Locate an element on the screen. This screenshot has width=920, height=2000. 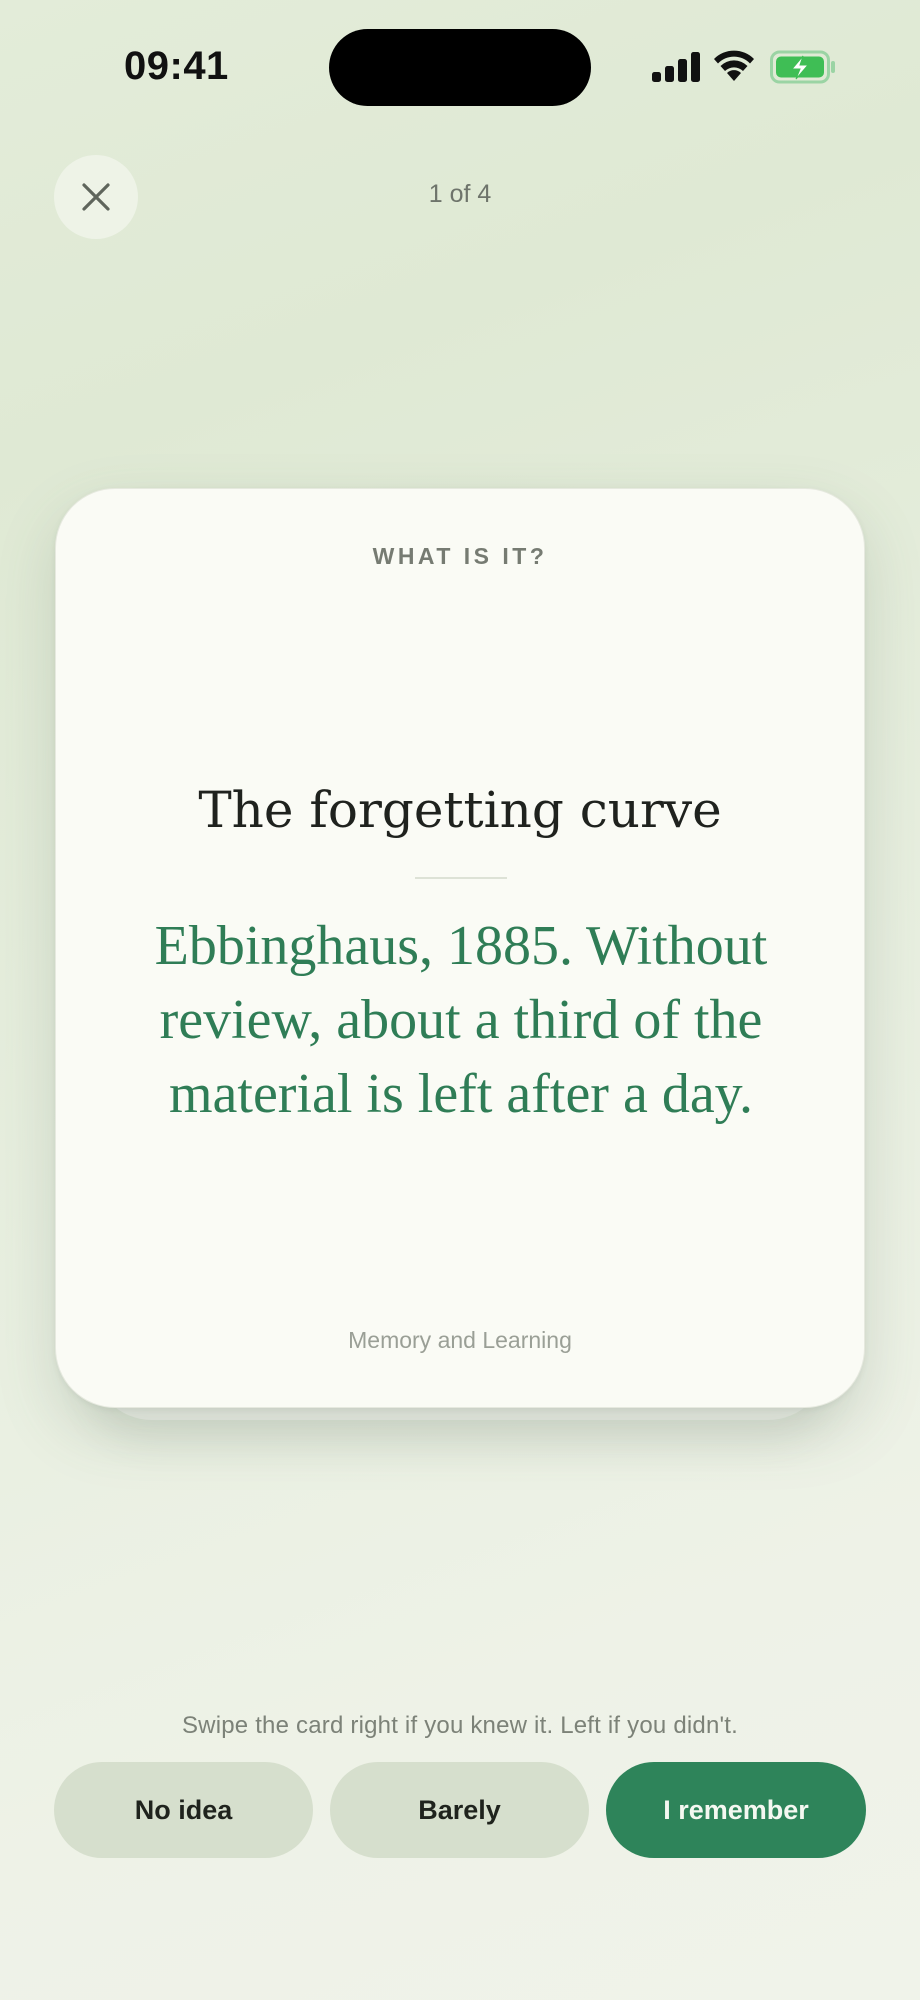
close-button is located at coordinates (96, 197).